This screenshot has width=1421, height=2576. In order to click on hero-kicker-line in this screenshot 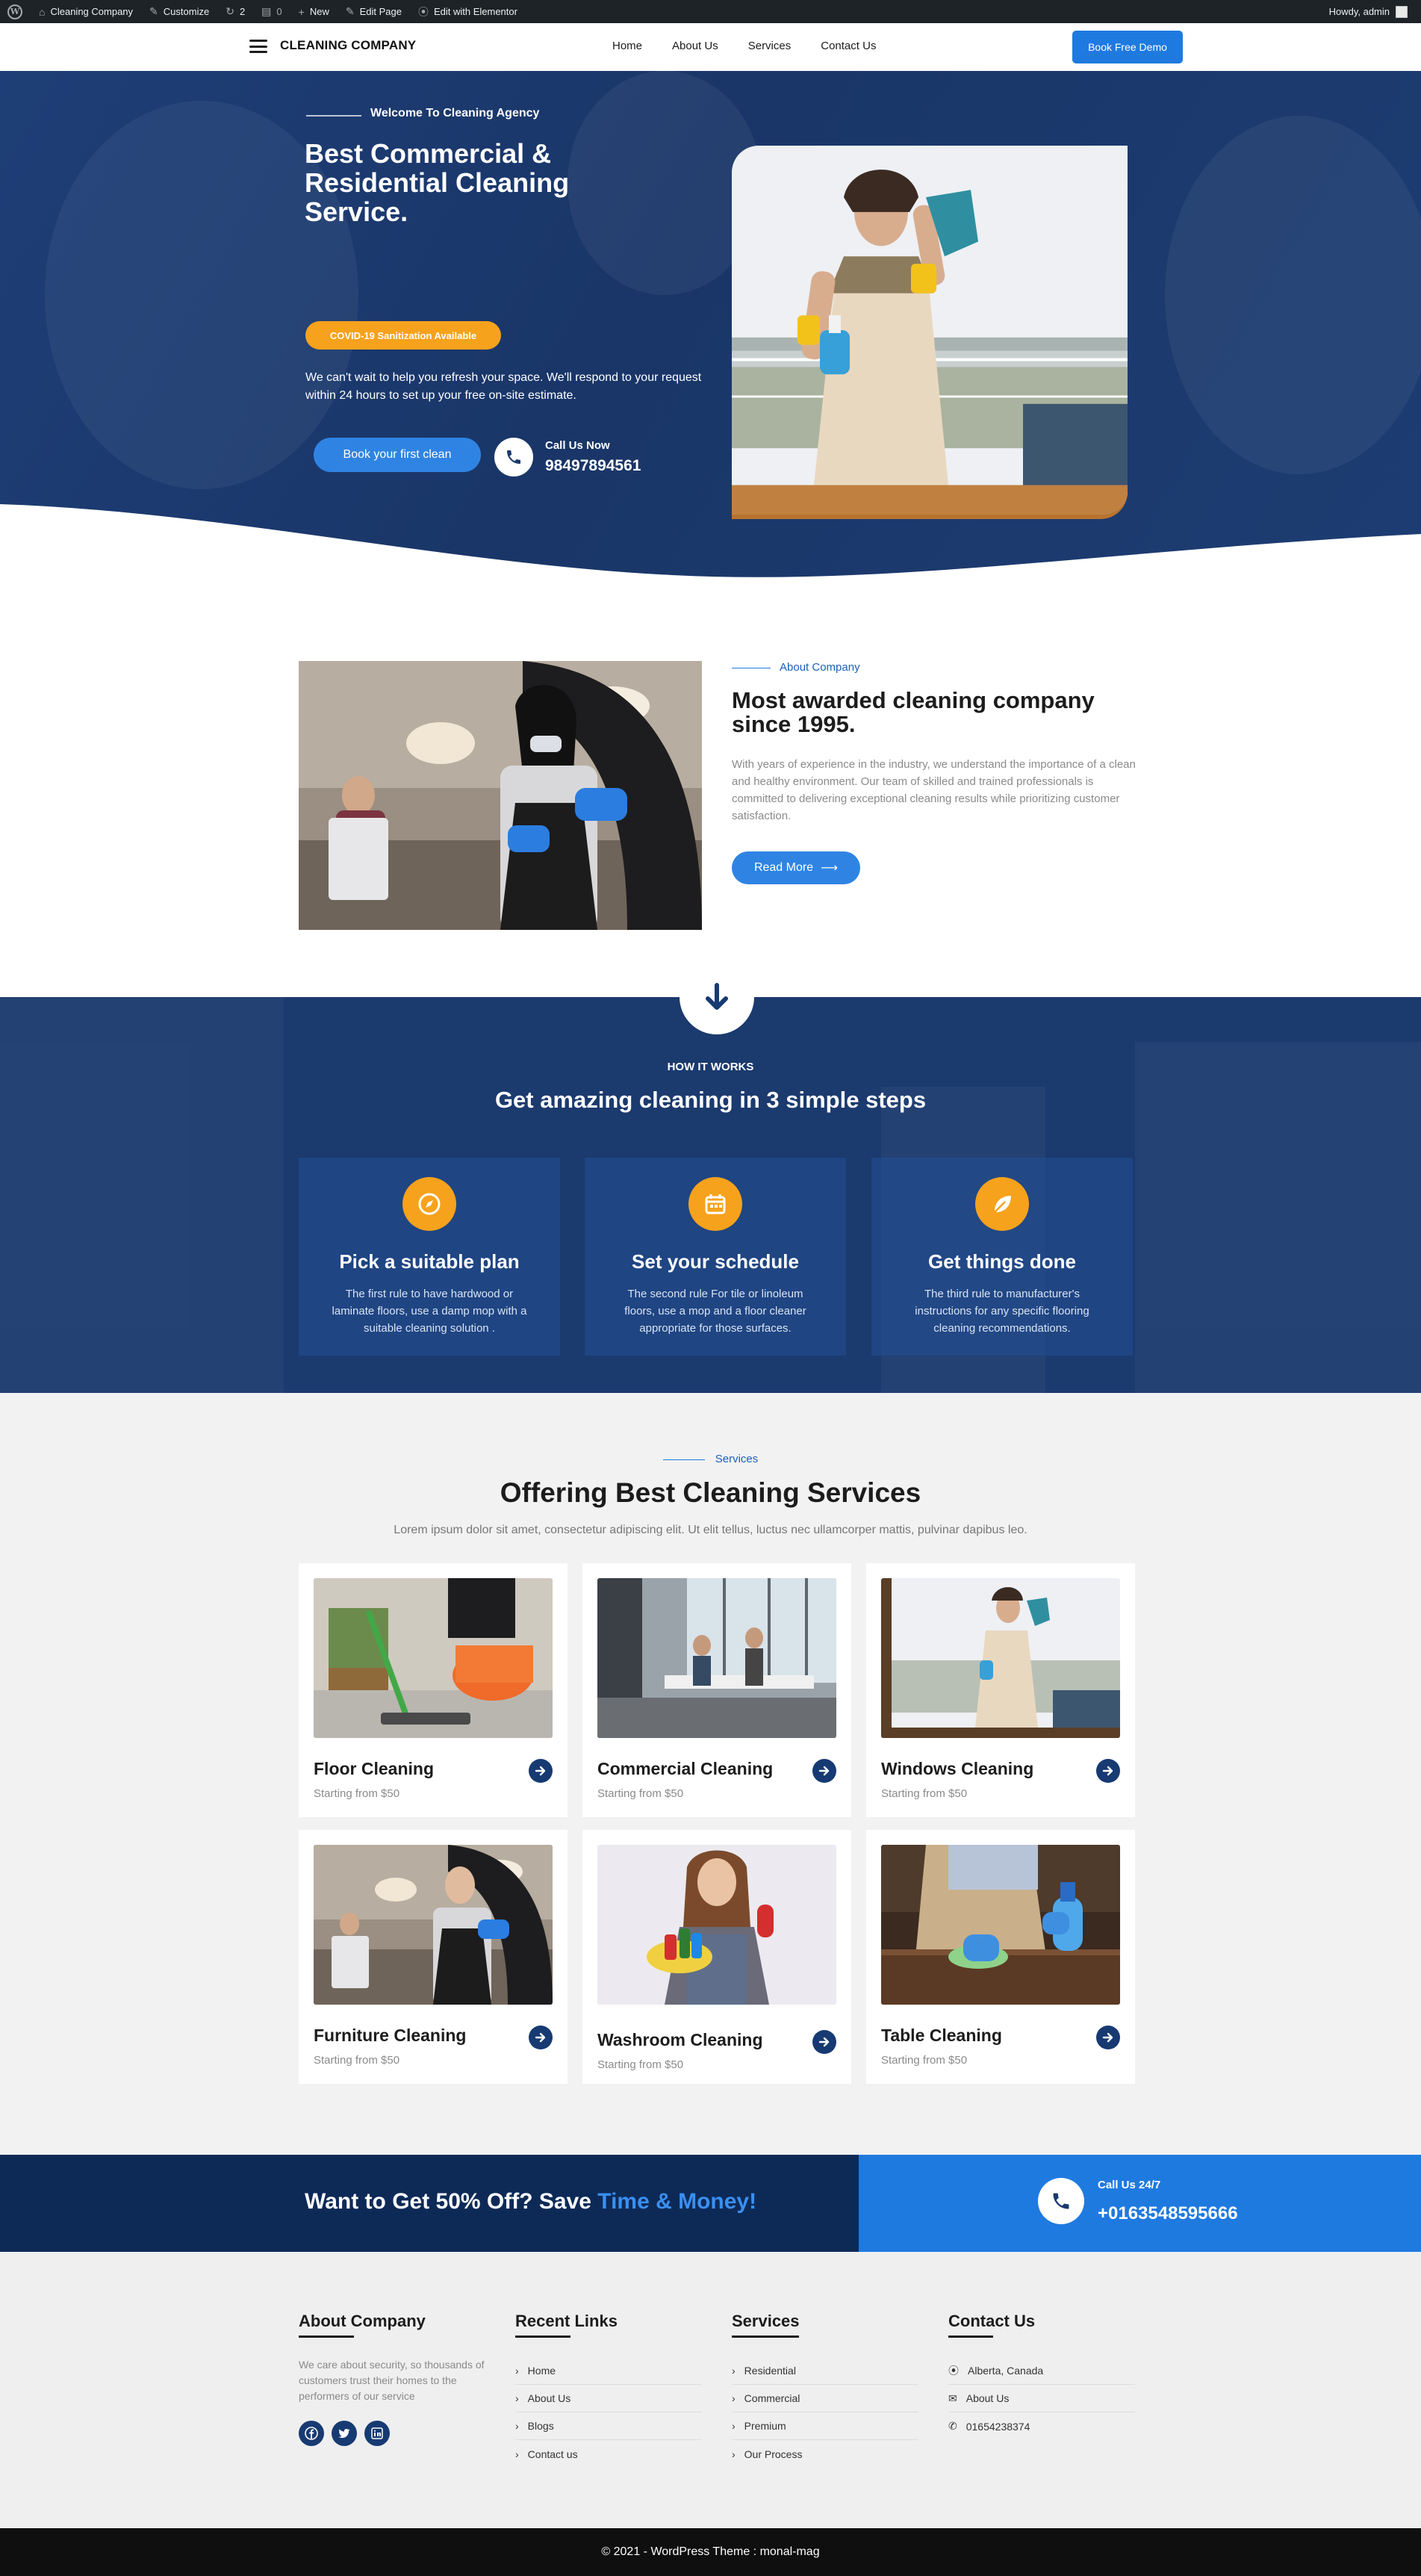, I will do `click(333, 116)`.